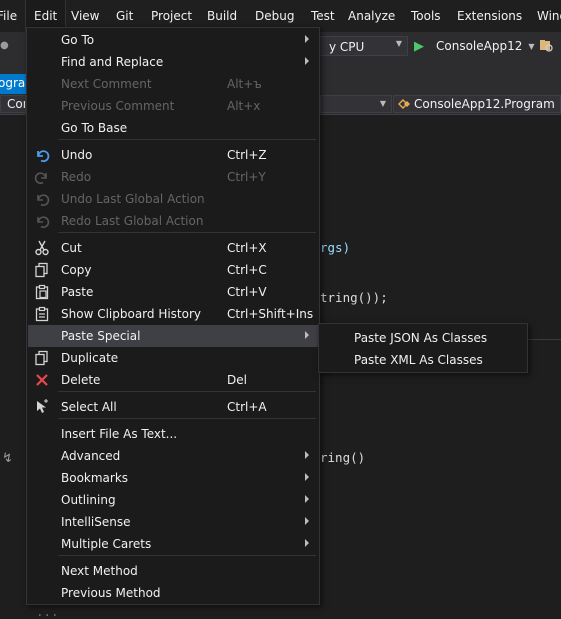 This screenshot has width=561, height=619. What do you see at coordinates (78, 40) in the screenshot?
I see `menu-item-label: Go To` at bounding box center [78, 40].